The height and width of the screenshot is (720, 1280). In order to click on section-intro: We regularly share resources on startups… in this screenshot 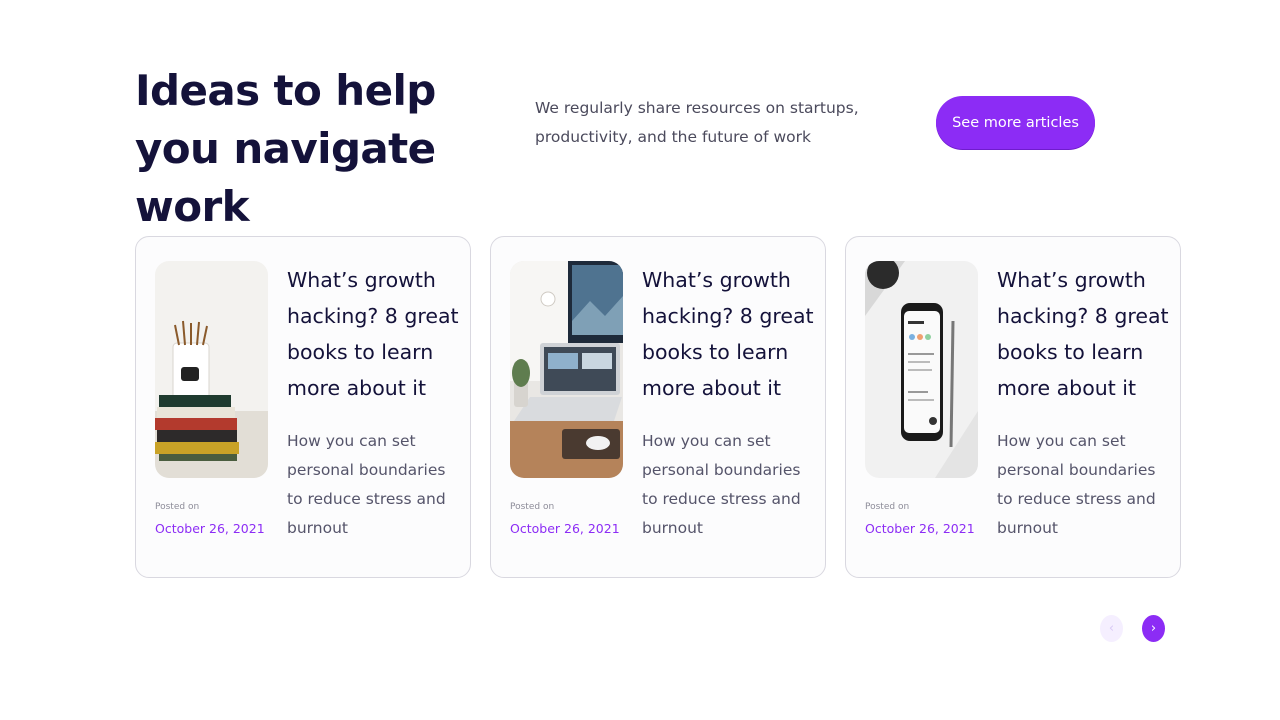, I will do `click(697, 122)`.